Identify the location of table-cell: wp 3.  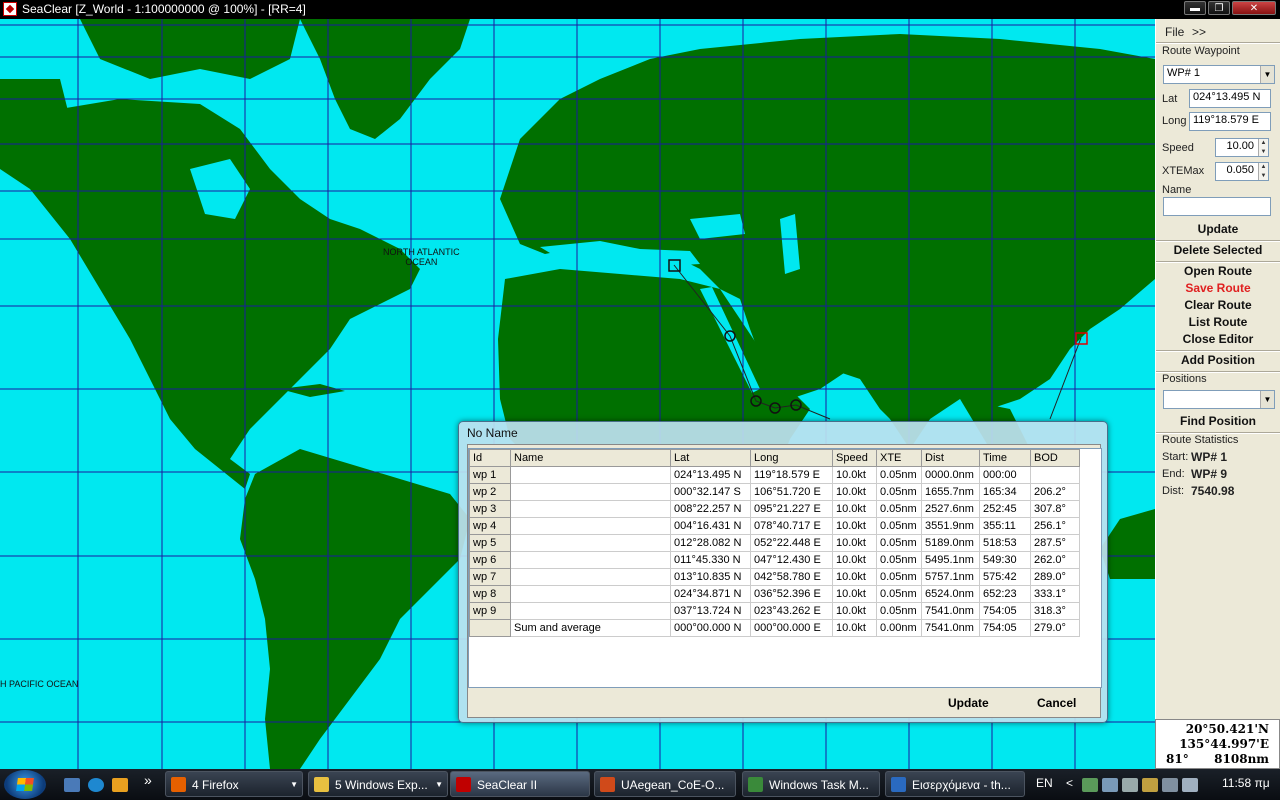
(490, 509).